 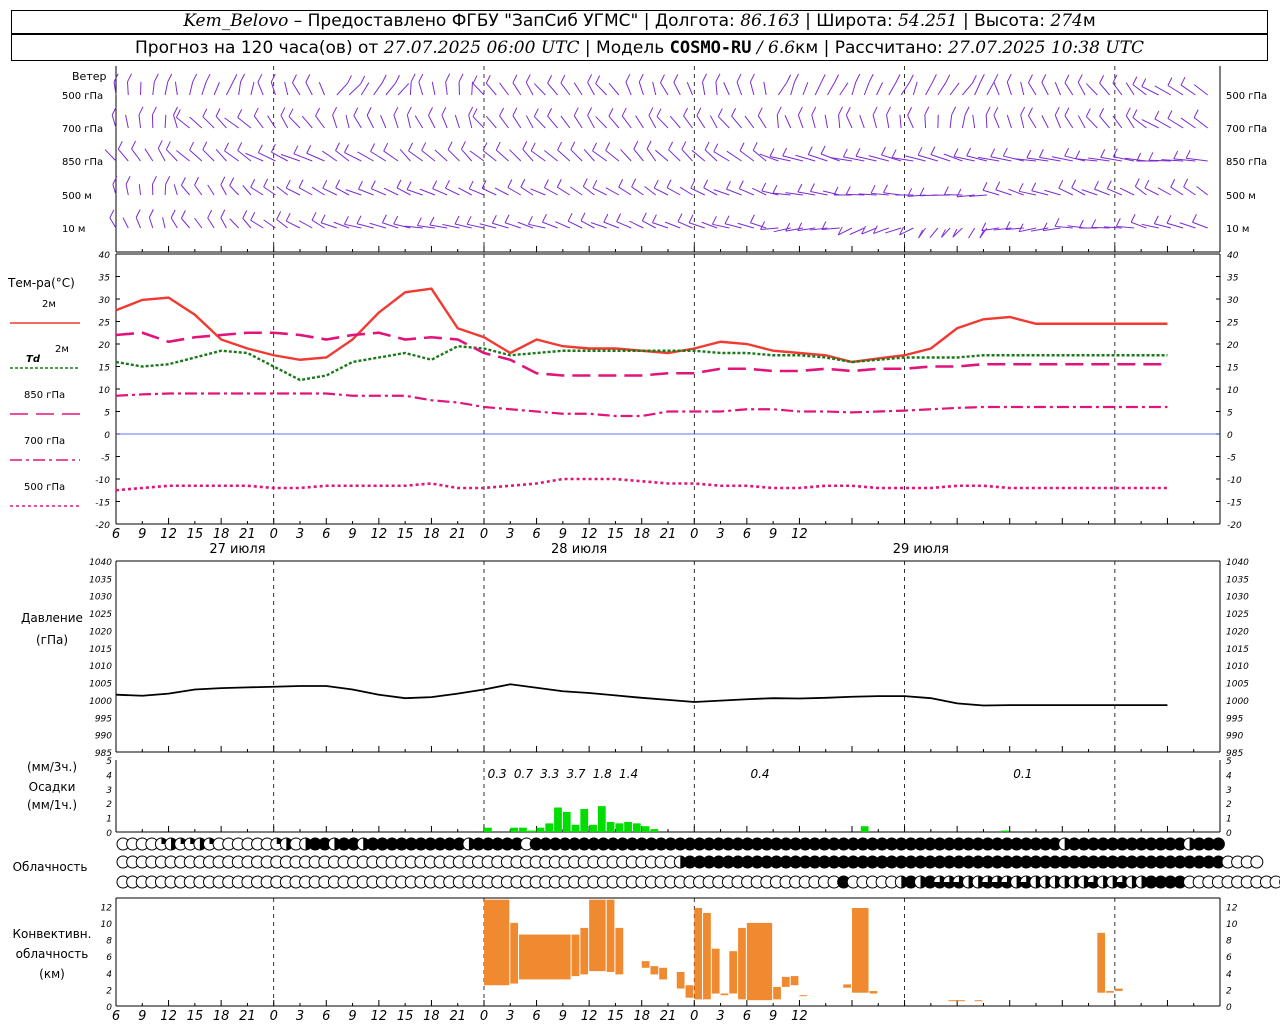 What do you see at coordinates (52, 954) in the screenshot?
I see `conv-axis-title: облачность` at bounding box center [52, 954].